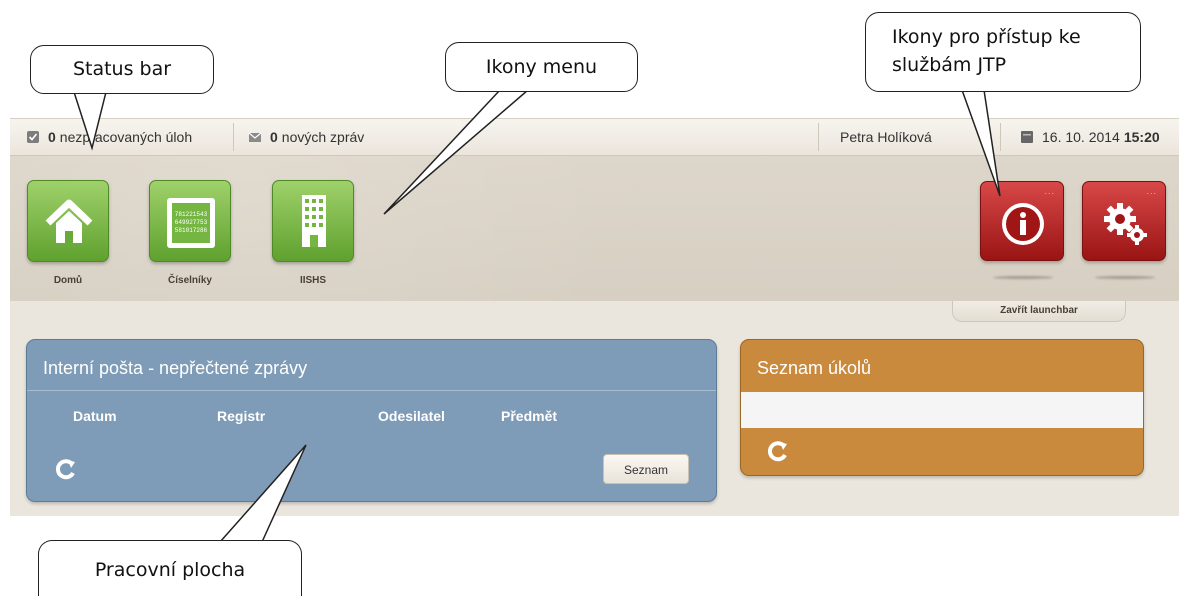 Image resolution: width=1179 pixels, height=599 pixels. I want to click on callout-jtp-line: Ikony pro přístup ke, so click(986, 37).